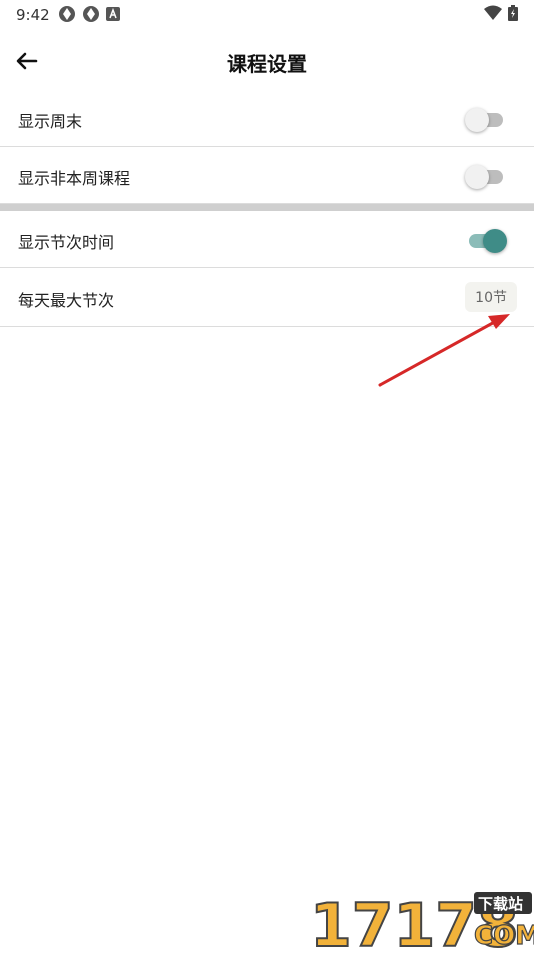 This screenshot has width=534, height=954. Describe the element at coordinates (267, 64) in the screenshot. I see `page-title: 课程设置` at that location.